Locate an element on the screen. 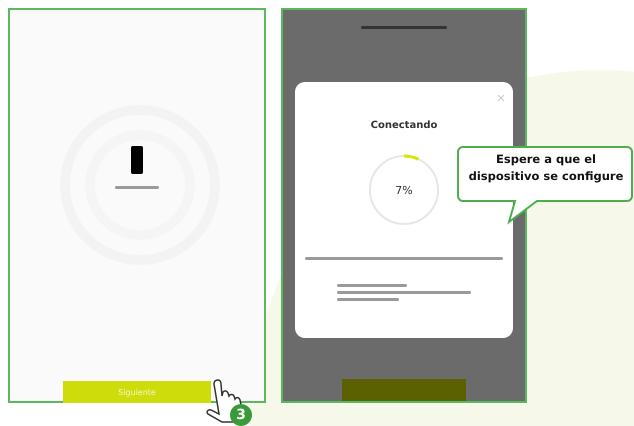 The image size is (634, 426). next-button: Siguiente is located at coordinates (137, 392).